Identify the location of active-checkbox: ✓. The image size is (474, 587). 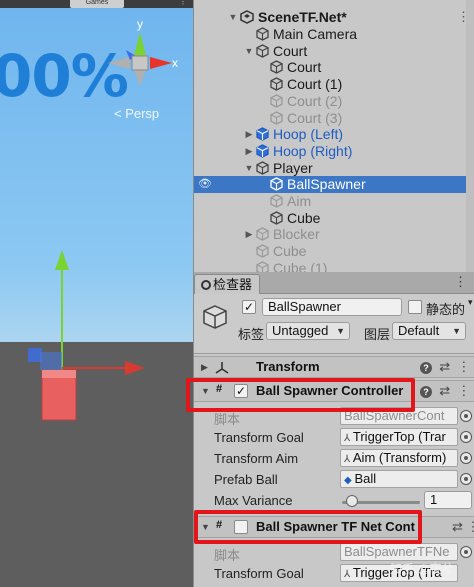
(249, 307).